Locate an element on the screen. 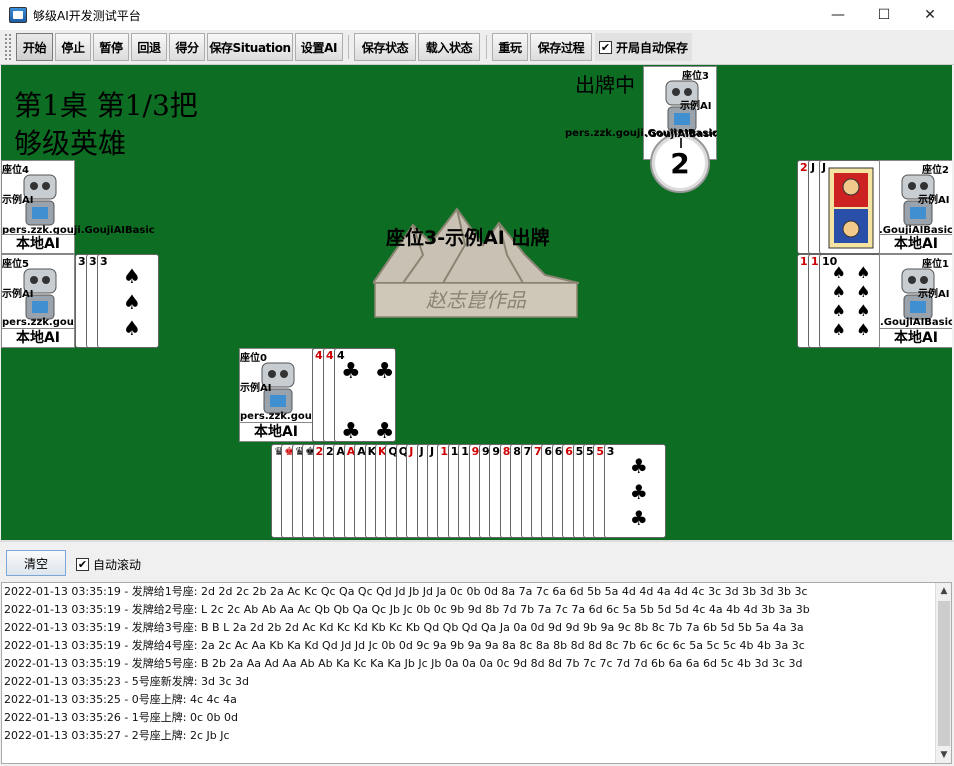  seat-1-panel: 座位1 示例AI .GoujiAIBasic 本地AI is located at coordinates (915, 301).